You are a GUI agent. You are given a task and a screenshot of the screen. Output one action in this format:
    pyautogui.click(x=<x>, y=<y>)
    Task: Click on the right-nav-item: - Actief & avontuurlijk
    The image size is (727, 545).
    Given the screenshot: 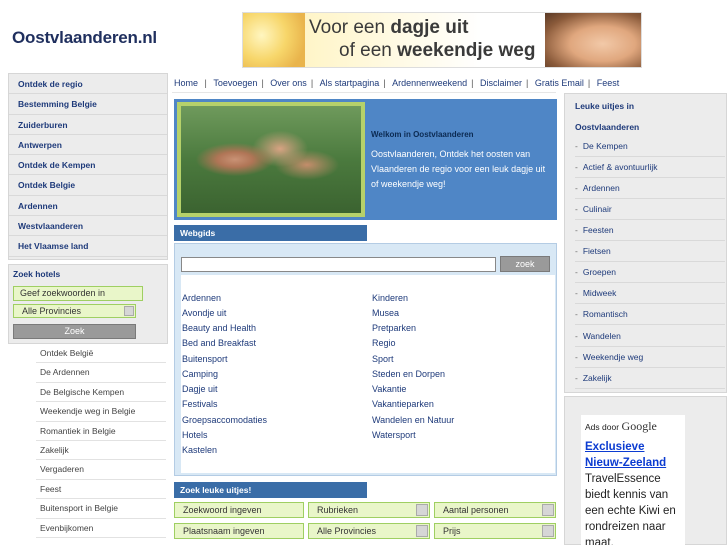 What is the action you would take?
    pyautogui.click(x=650, y=167)
    